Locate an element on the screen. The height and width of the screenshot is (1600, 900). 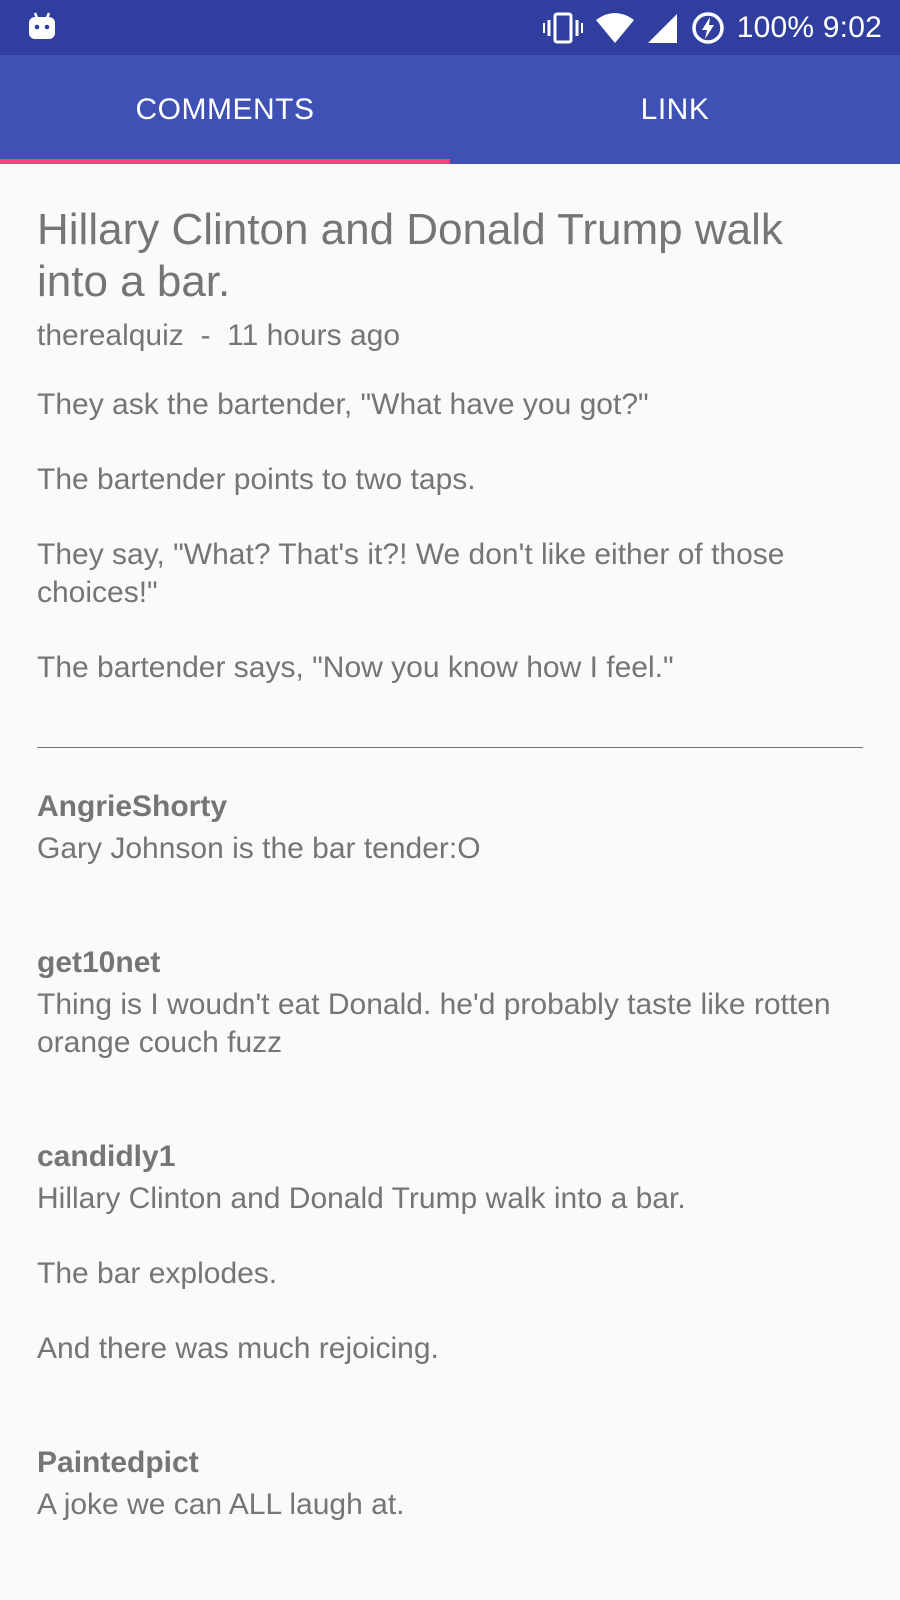
post-author: therealquiz is located at coordinates (110, 335).